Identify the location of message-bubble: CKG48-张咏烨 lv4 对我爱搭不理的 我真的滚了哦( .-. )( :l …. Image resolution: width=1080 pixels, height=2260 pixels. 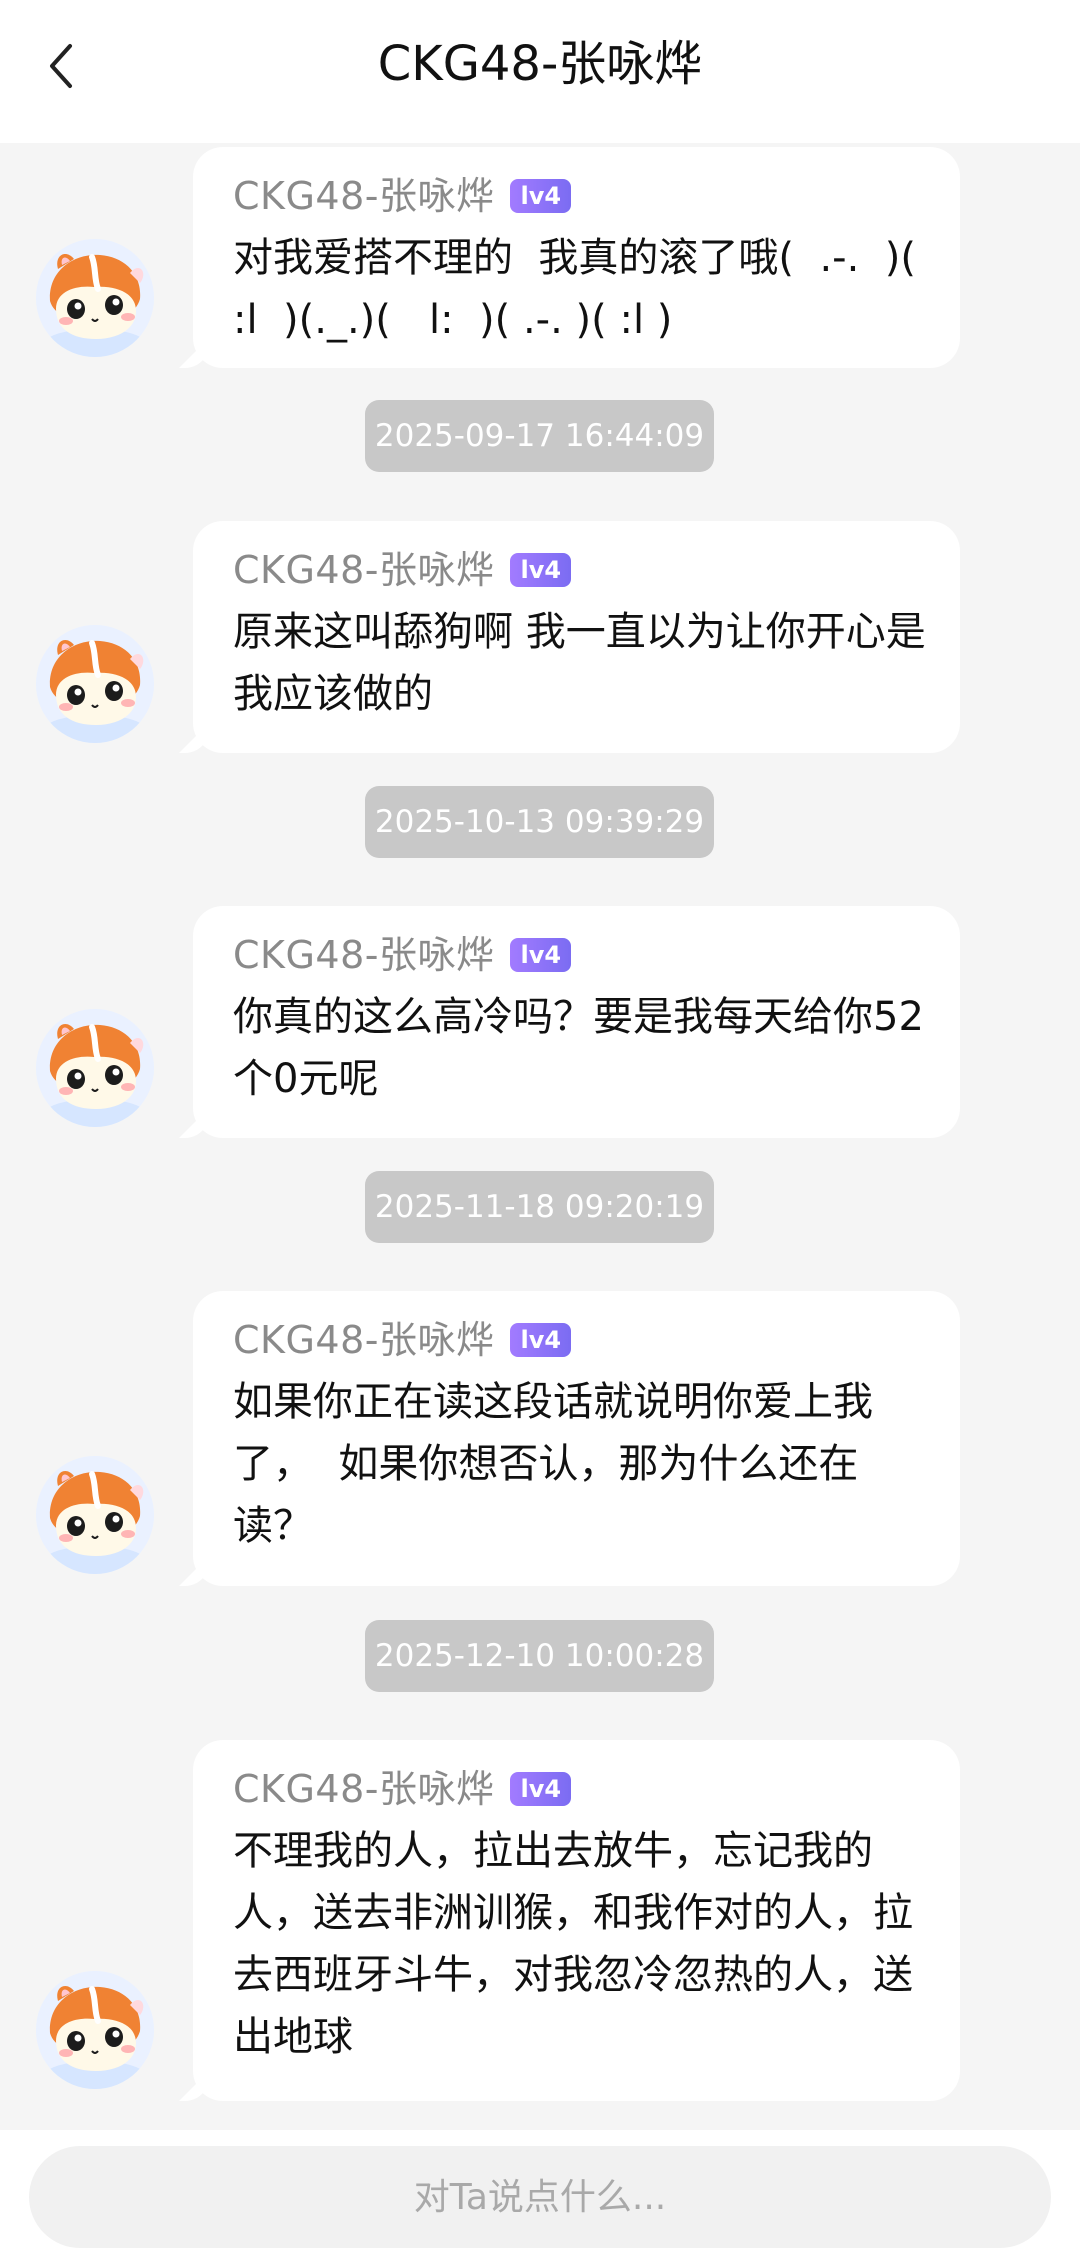
(576, 257).